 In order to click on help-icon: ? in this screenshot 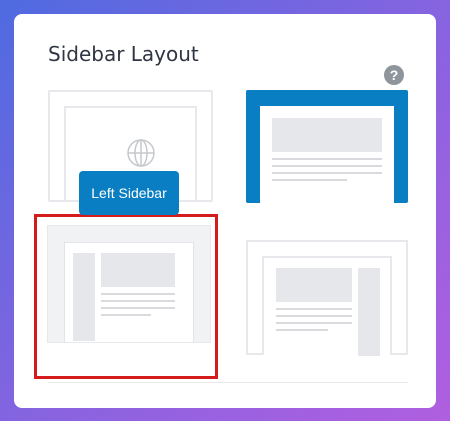, I will do `click(394, 75)`.